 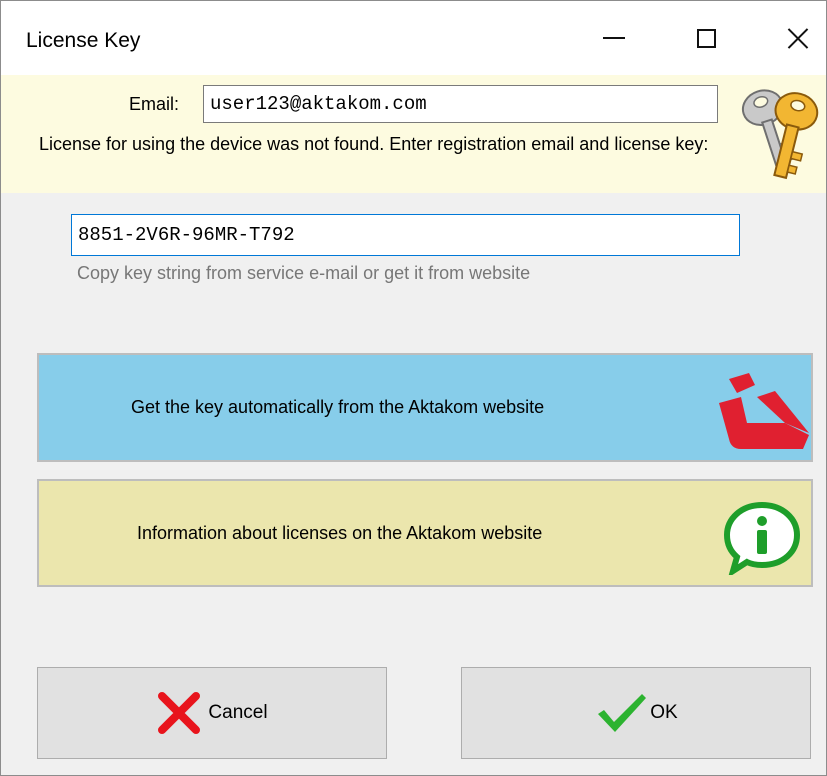 I want to click on maximize-button, so click(x=706, y=38).